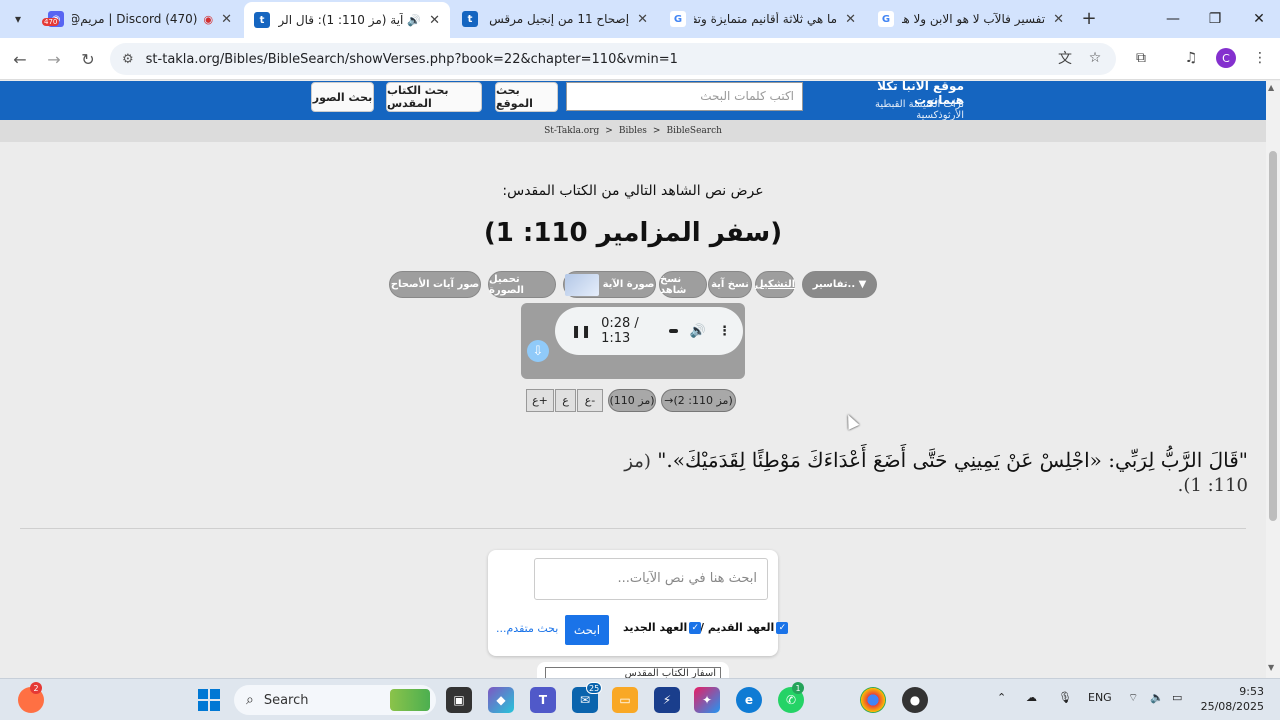  Describe the element at coordinates (1065, 58) in the screenshot. I see `translate-icon: 文` at that location.